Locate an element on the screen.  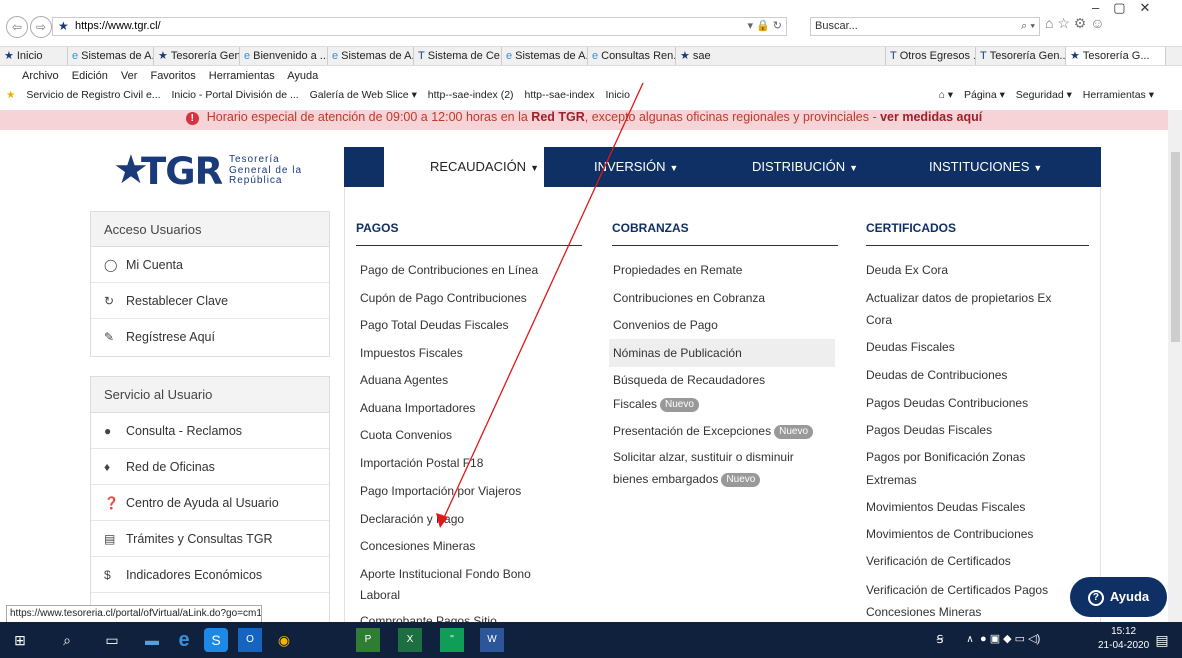
internet-explorer-icon: e is located at coordinates (184, 640).